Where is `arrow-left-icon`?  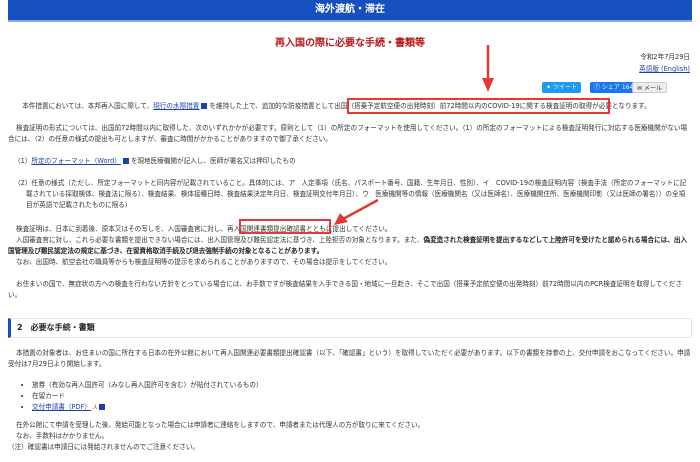
arrow-left-icon is located at coordinates (356, 211).